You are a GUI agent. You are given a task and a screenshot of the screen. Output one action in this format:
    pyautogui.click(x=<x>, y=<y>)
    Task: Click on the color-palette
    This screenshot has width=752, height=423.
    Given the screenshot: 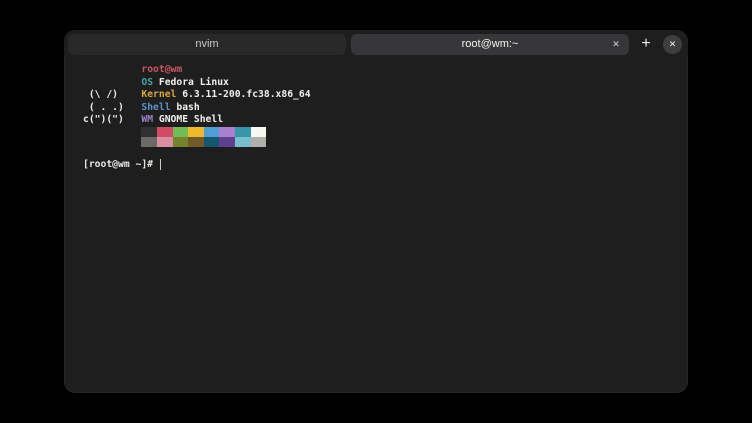 What is the action you would take?
    pyautogui.click(x=410, y=136)
    